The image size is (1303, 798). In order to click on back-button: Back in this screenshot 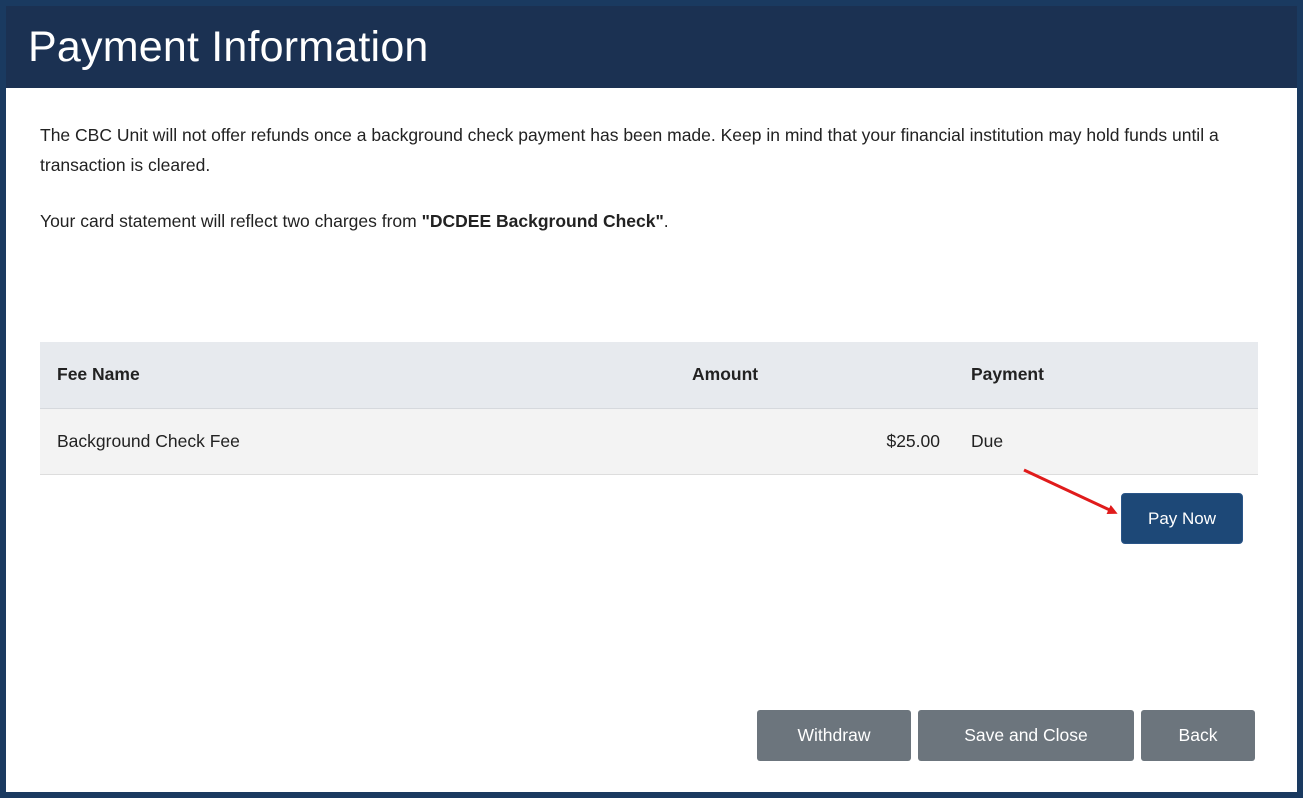, I will do `click(1198, 735)`.